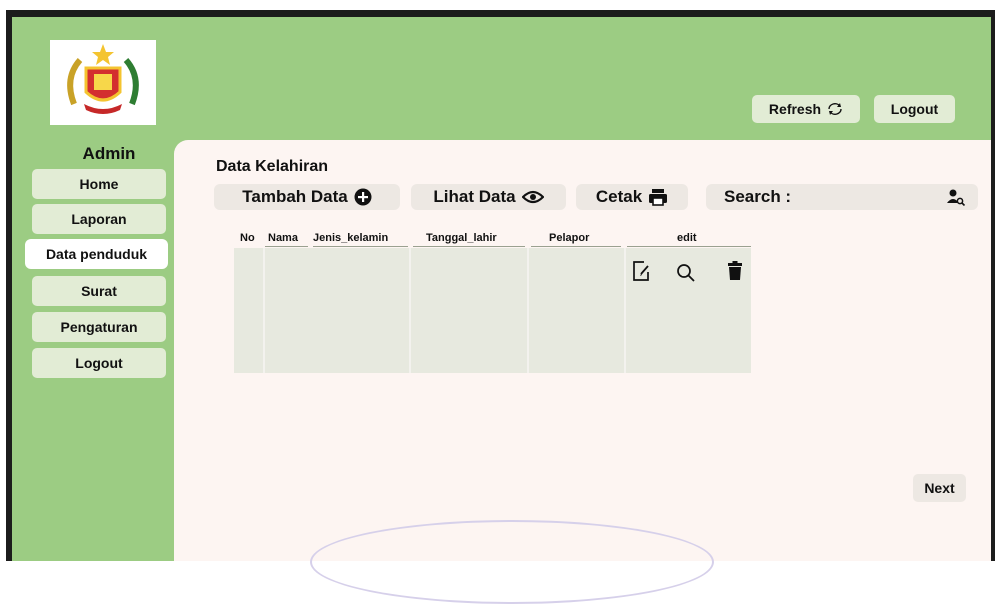 The image size is (998, 604). What do you see at coordinates (283, 238) in the screenshot?
I see `column-header-nama: Nama` at bounding box center [283, 238].